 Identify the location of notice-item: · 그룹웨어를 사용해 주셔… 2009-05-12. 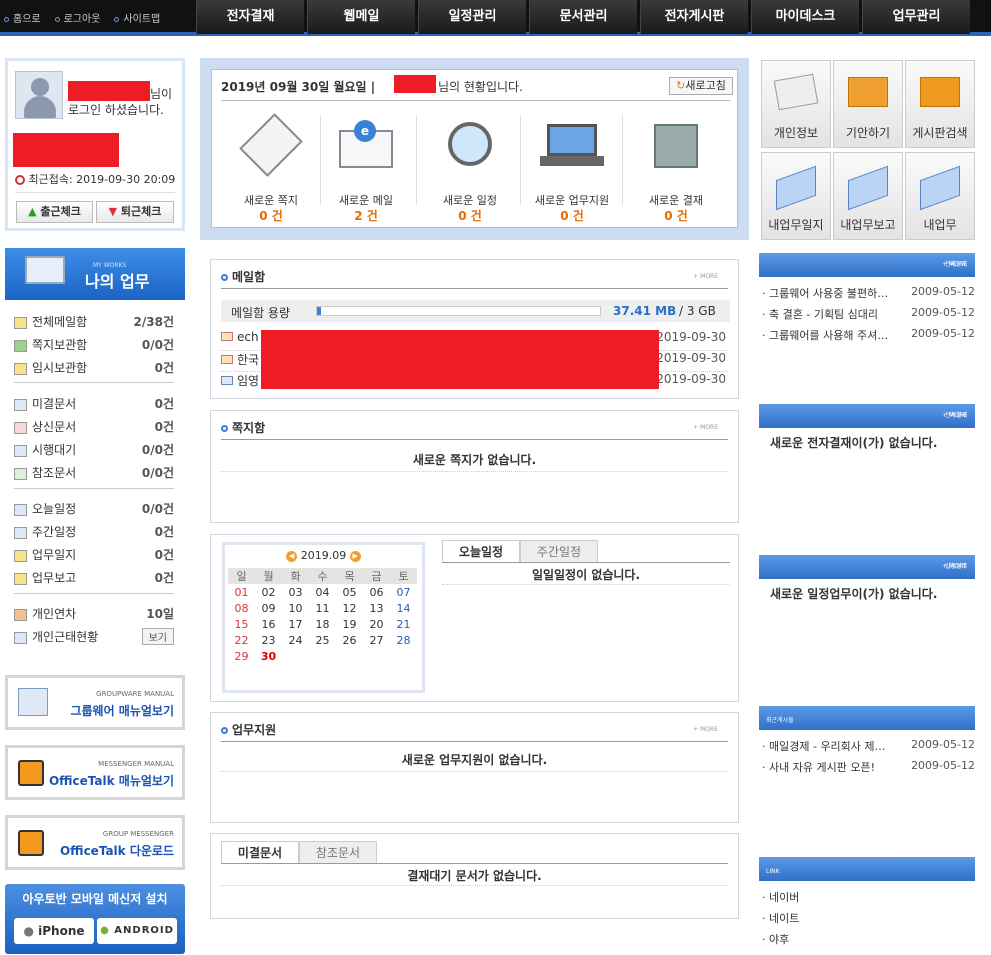
(868, 335).